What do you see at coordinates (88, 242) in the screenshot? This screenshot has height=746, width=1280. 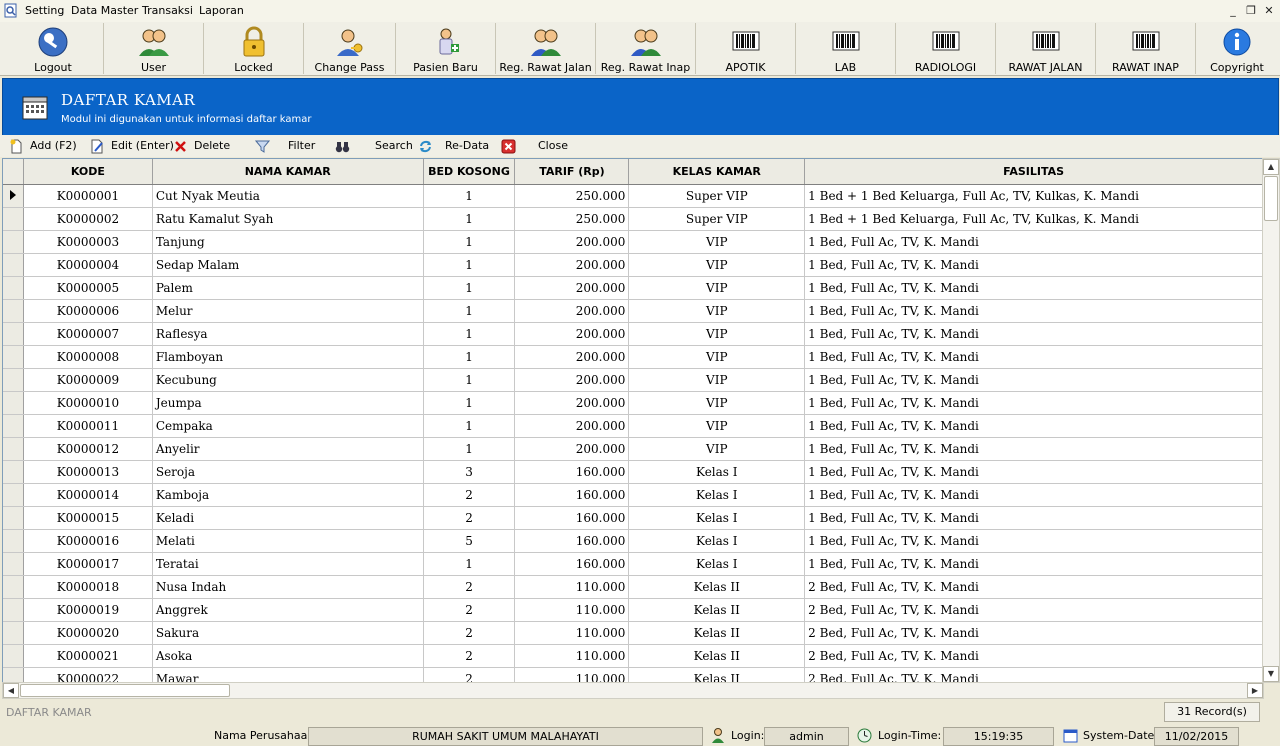 I see `cell-kode: K0000003` at bounding box center [88, 242].